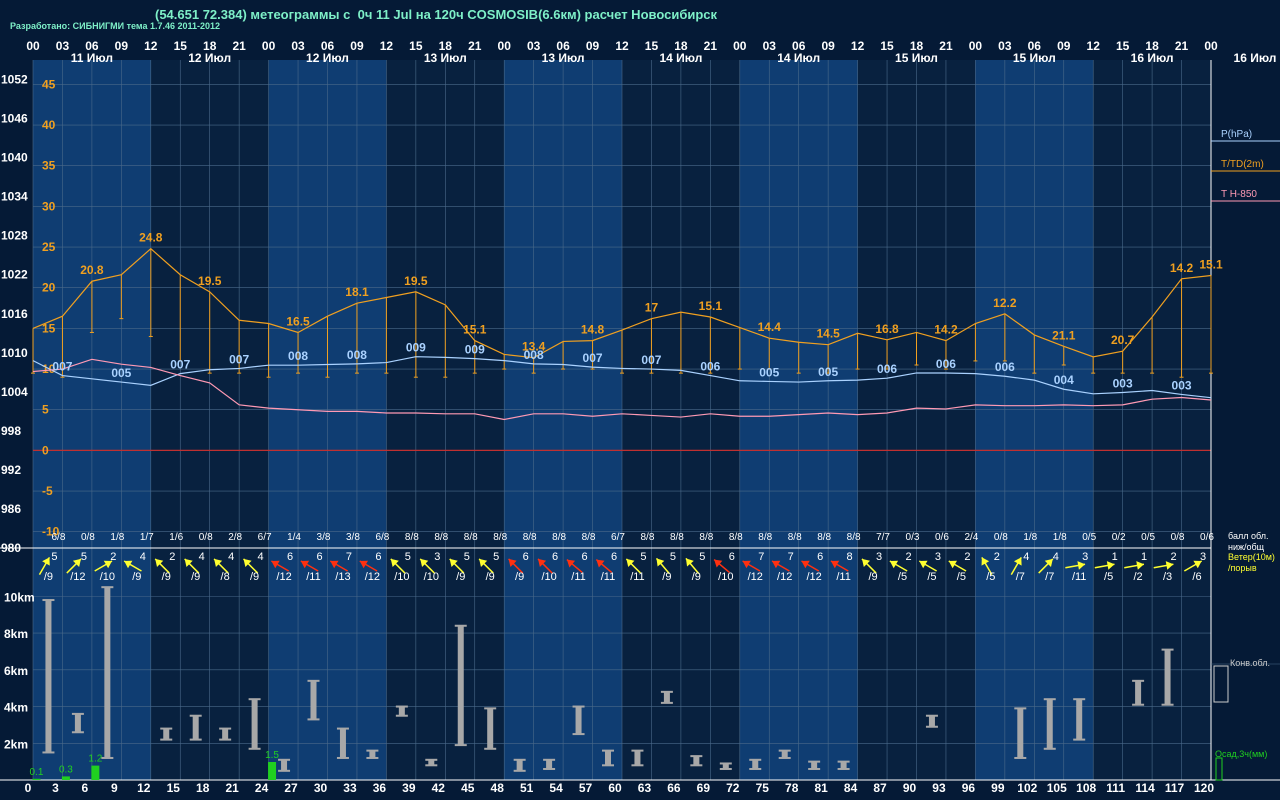 This screenshot has height=800, width=1280. What do you see at coordinates (1138, 577) in the screenshot?
I see `wind-gust: /2` at bounding box center [1138, 577].